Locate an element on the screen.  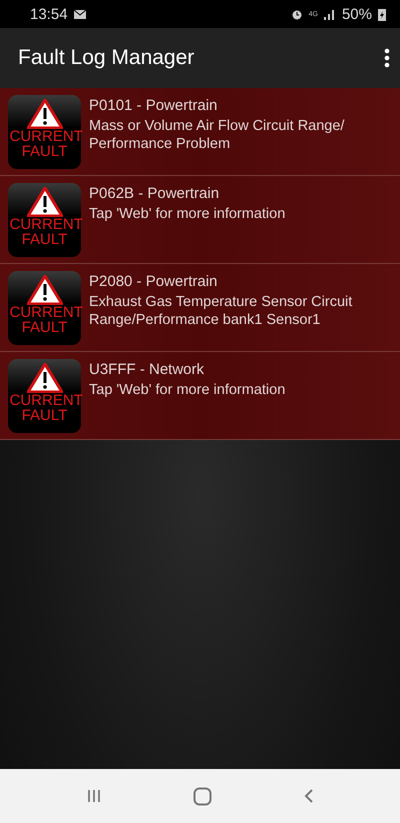
fault-description: Mass or Volume Air Flow Circuit Range/ Performance Problem is located at coordinates (217, 135).